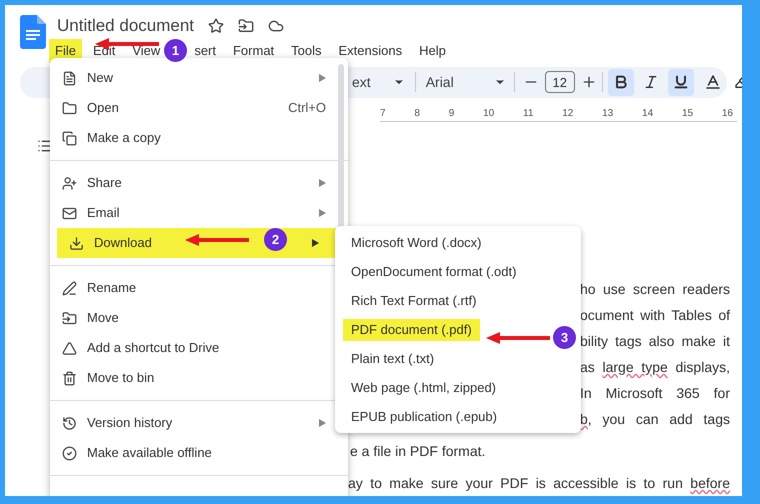 The width and height of the screenshot is (760, 504). I want to click on shortcut-text: Ctrl+O, so click(307, 108).